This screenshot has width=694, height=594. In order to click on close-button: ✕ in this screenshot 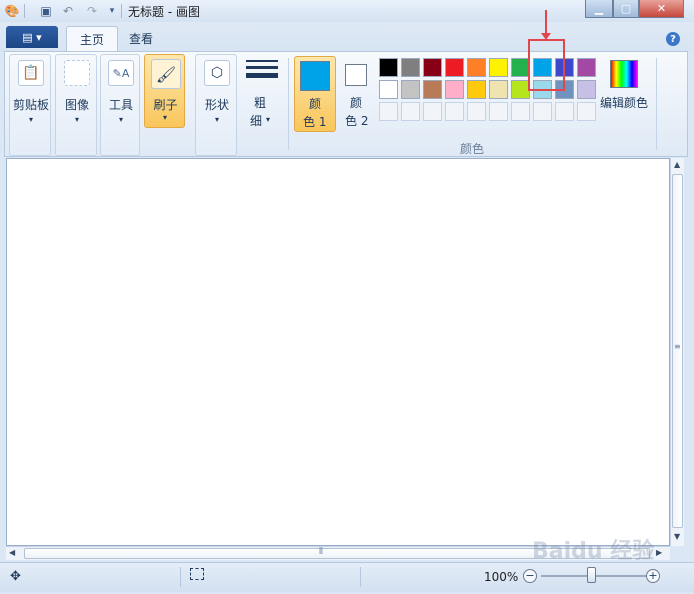, I will do `click(661, 9)`.